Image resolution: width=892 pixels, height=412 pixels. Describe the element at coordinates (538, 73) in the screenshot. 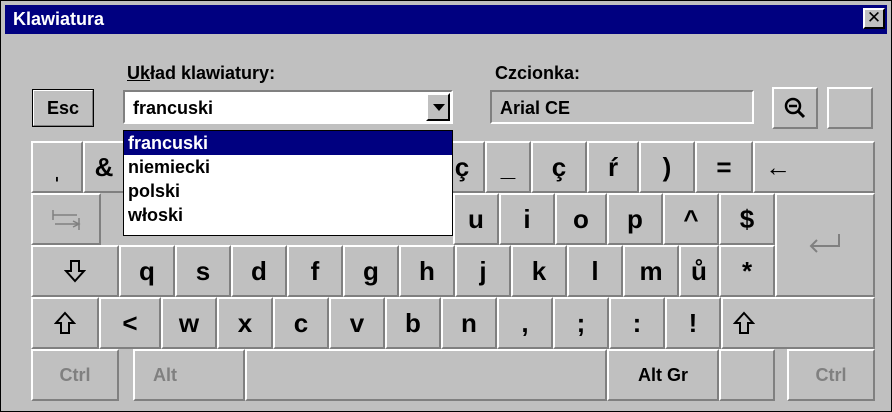

I see `font-label: Czcionka:` at that location.